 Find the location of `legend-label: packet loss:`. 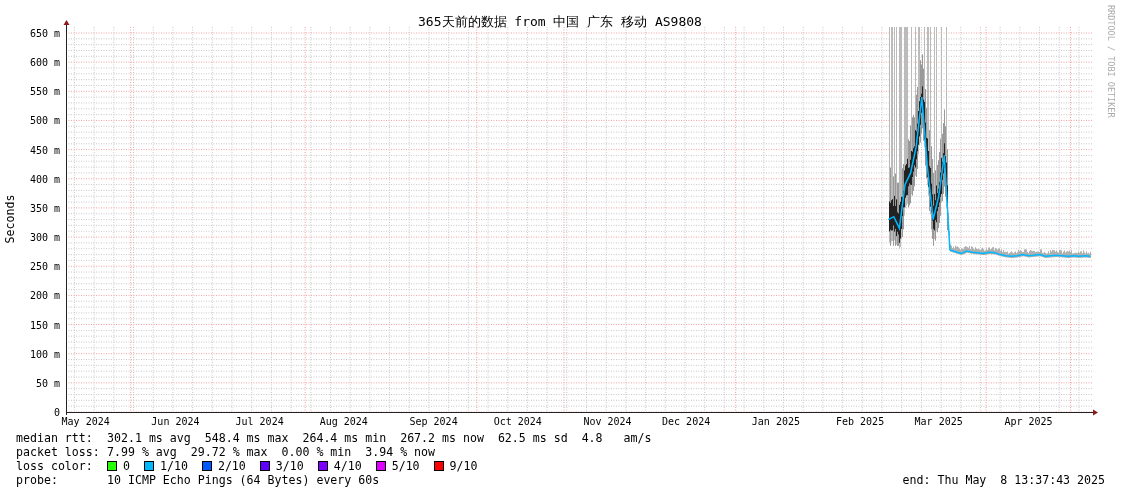

legend-label: packet loss: is located at coordinates (58, 452).